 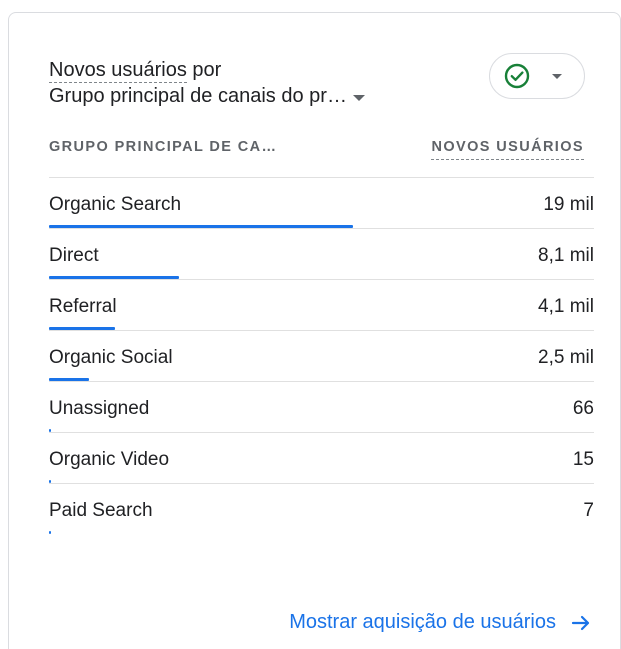 What do you see at coordinates (321, 508) in the screenshot?
I see `table-row: Paid Search 7` at bounding box center [321, 508].